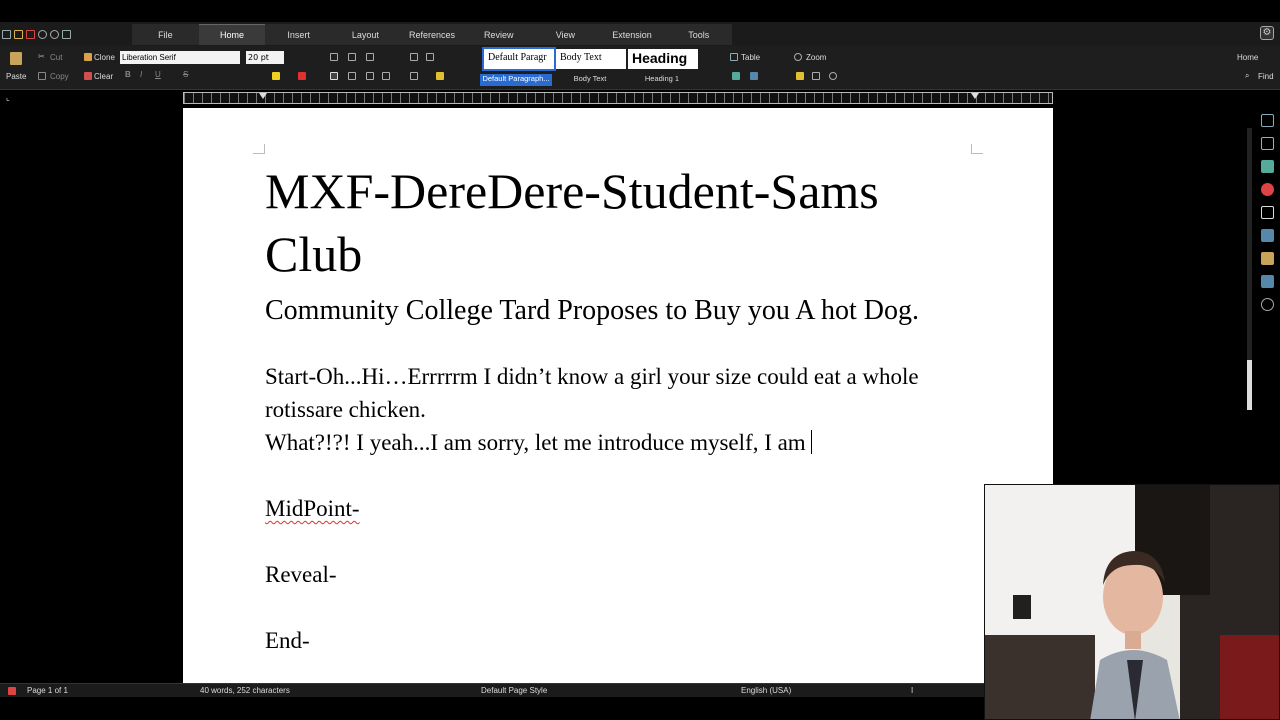 The height and width of the screenshot is (720, 1280). What do you see at coordinates (12, 691) in the screenshot?
I see `page-status-icon` at bounding box center [12, 691].